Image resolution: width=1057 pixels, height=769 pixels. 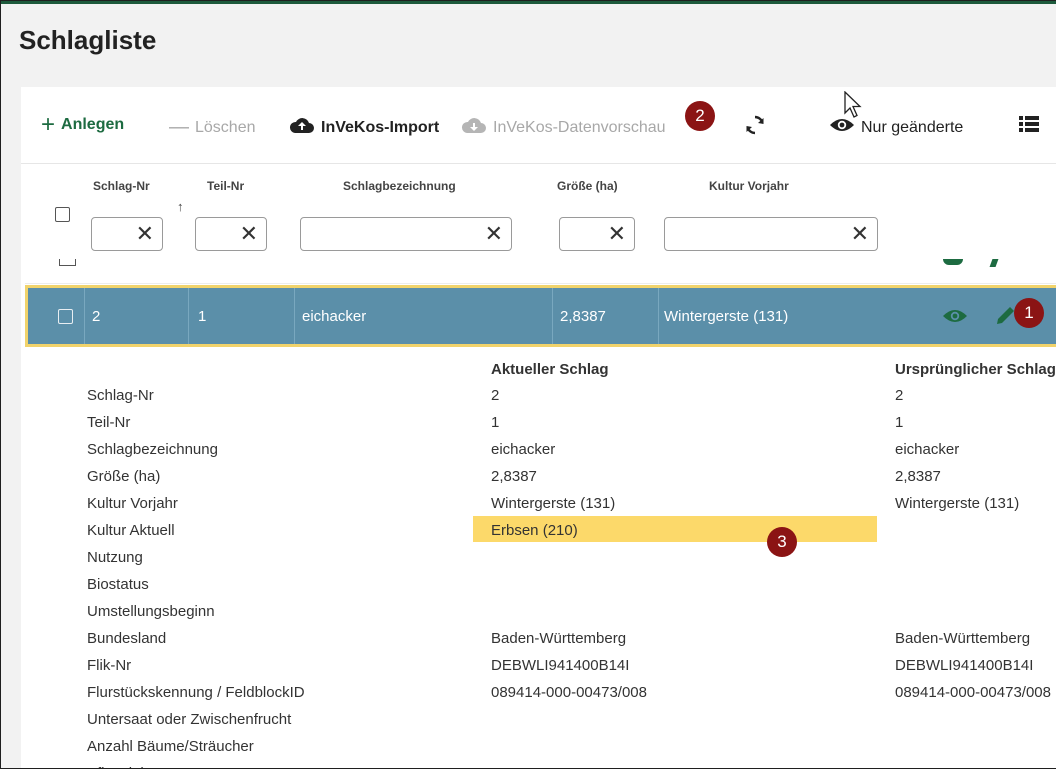 What do you see at coordinates (583, 316) in the screenshot?
I see `cell-groesse: 2,8387` at bounding box center [583, 316].